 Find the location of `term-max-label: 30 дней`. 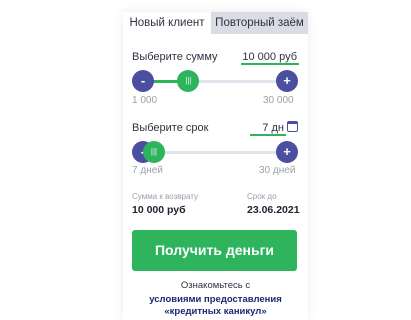

term-max-label: 30 дней is located at coordinates (277, 170).